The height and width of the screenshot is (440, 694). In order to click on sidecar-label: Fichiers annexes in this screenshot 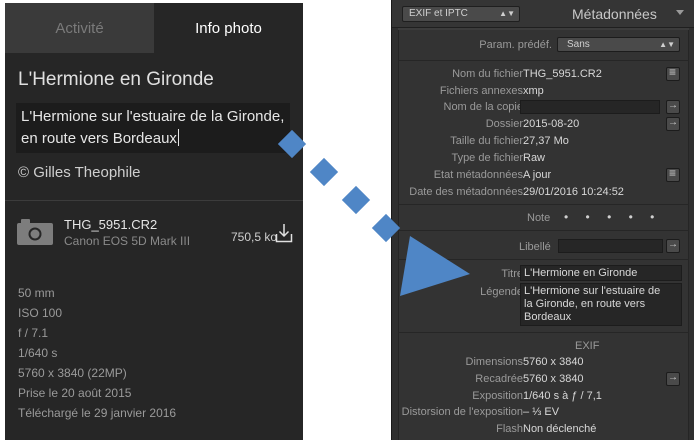, I will do `click(481, 91)`.